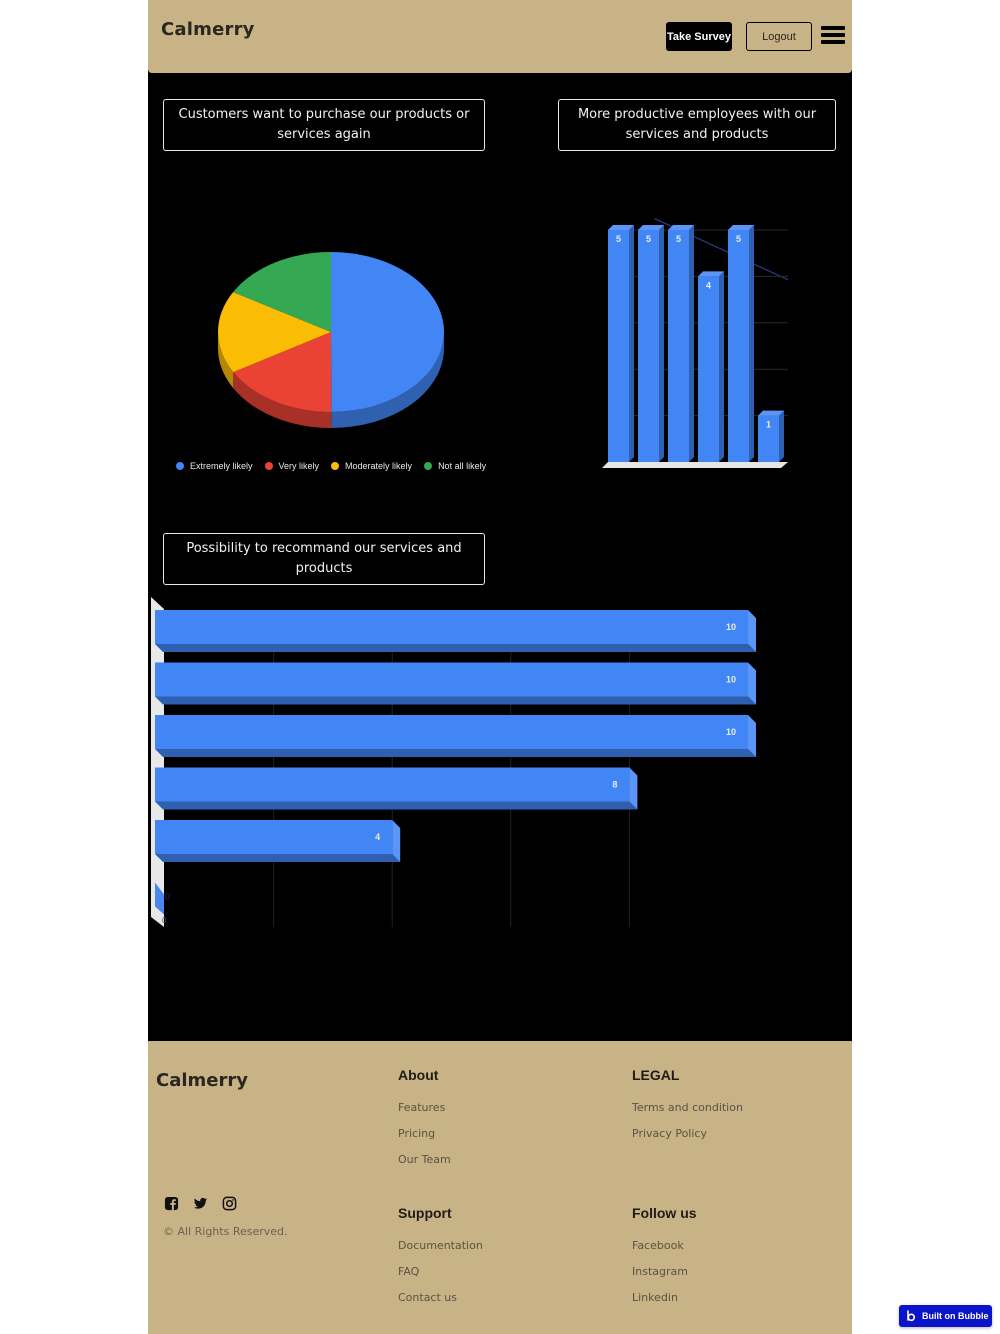 Image resolution: width=1000 pixels, height=1334 pixels. What do you see at coordinates (669, 1133) in the screenshot?
I see `footer-link-privacy: Privacy Policy` at bounding box center [669, 1133].